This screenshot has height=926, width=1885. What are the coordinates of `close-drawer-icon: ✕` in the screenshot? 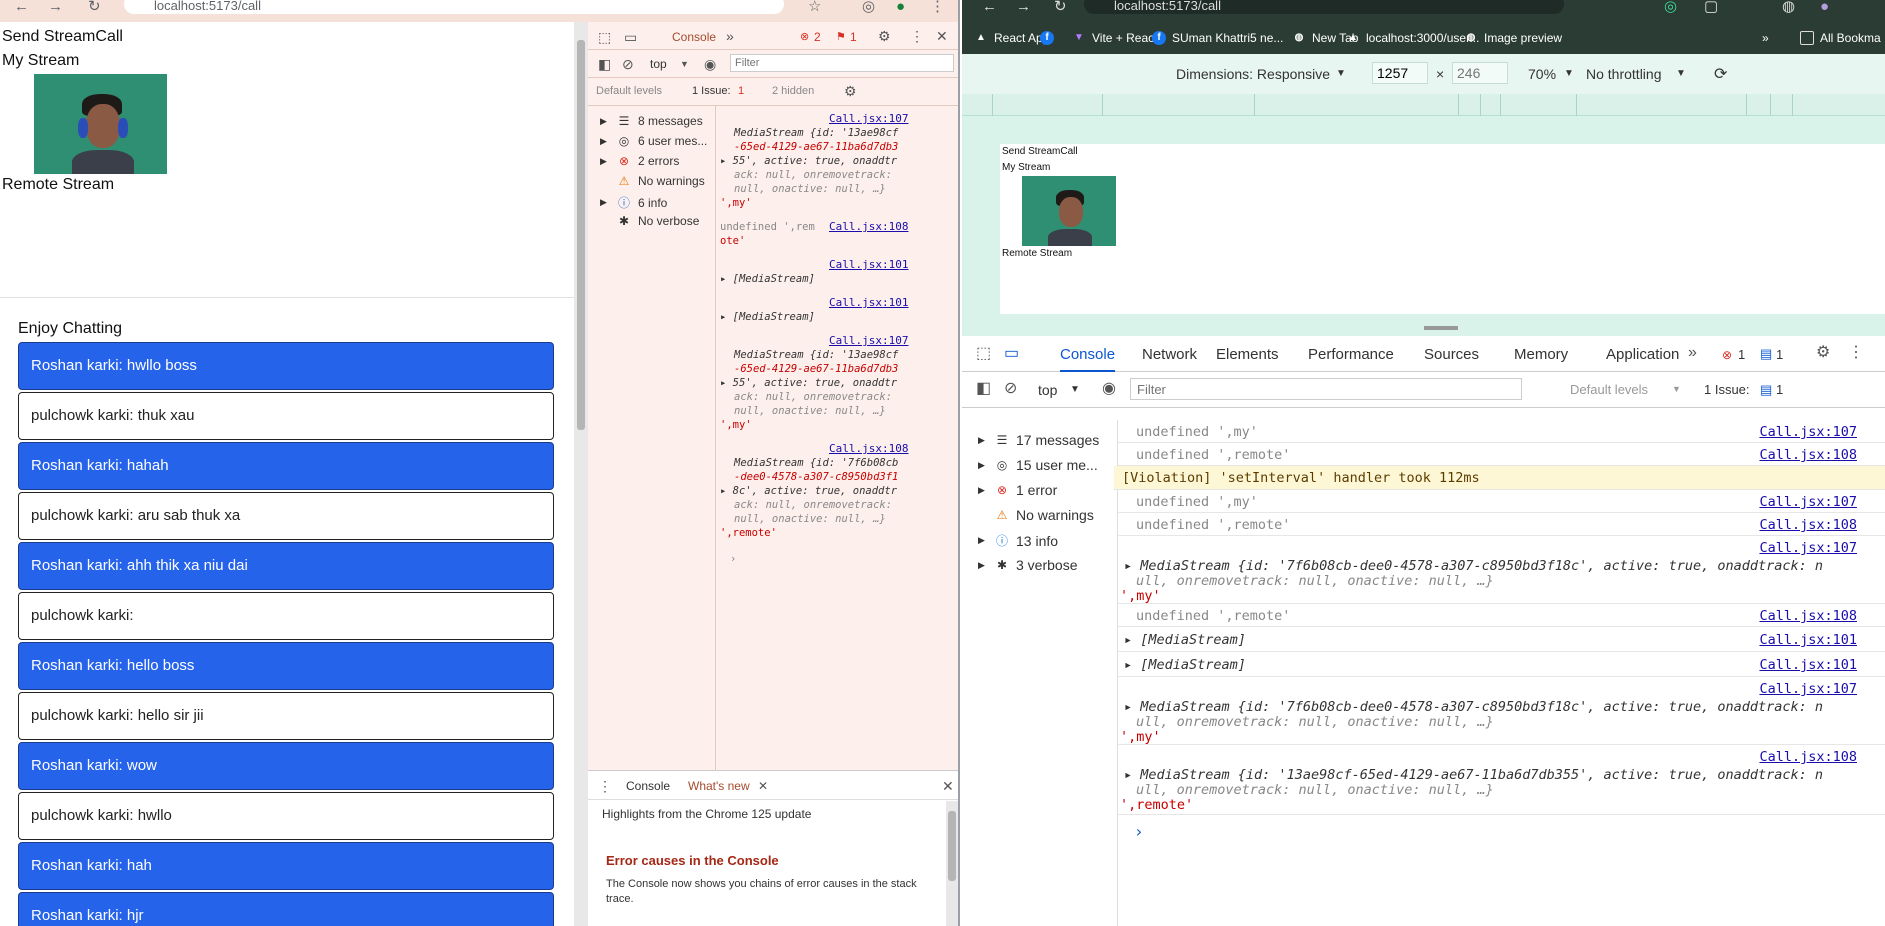 It's located at (948, 786).